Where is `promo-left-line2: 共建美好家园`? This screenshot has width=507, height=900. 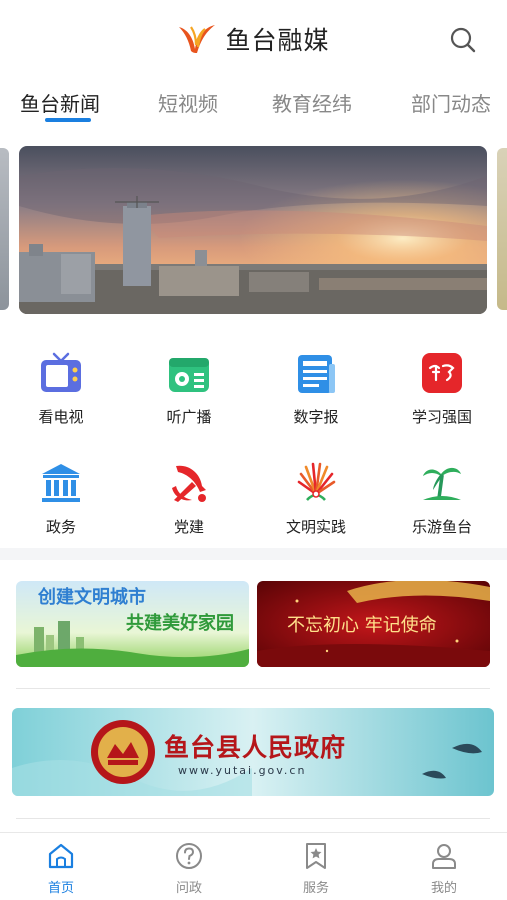 promo-left-line2: 共建美好家园 is located at coordinates (180, 623).